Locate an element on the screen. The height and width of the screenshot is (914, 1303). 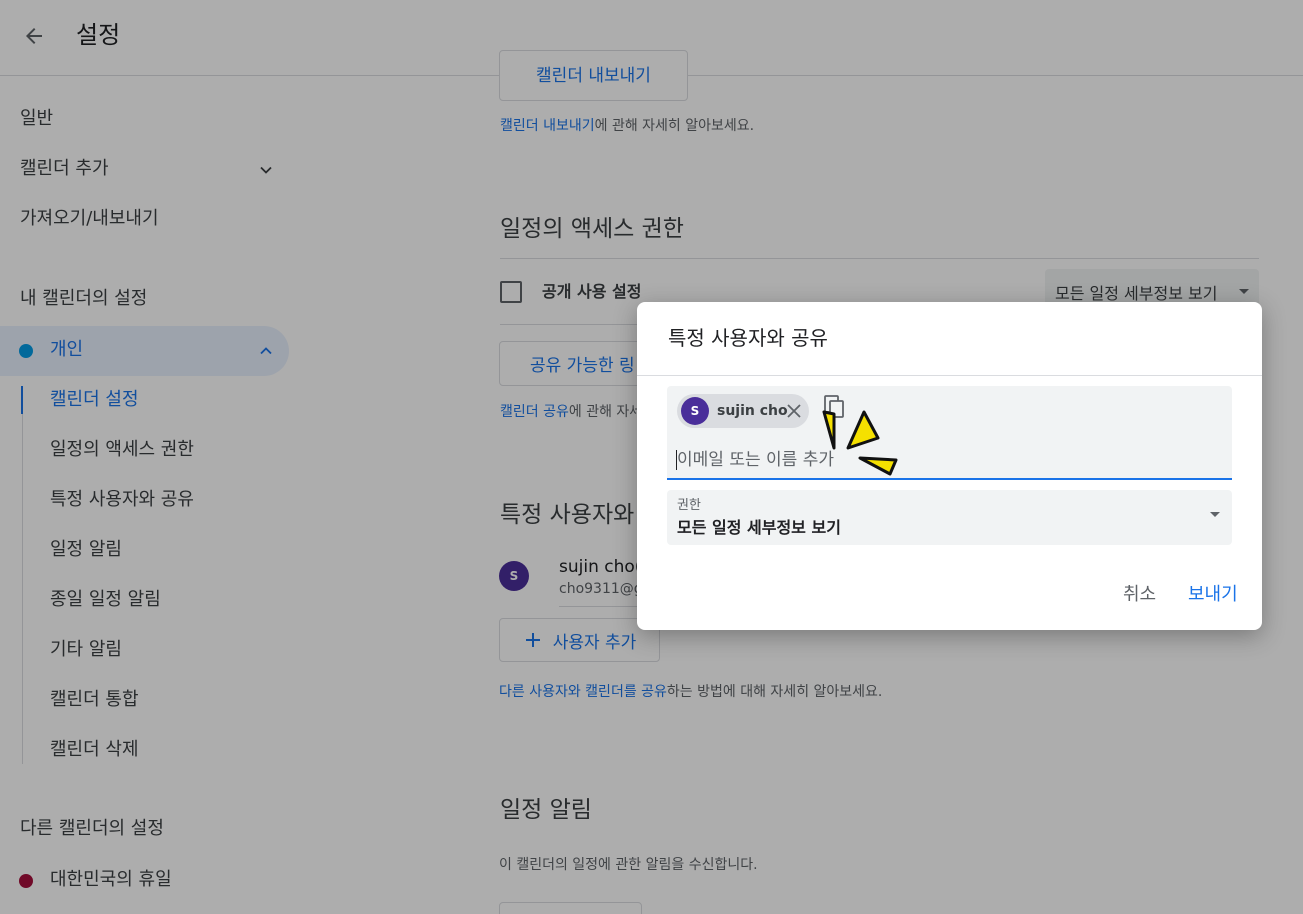
cancel-button: 취소 is located at coordinates (1139, 595).